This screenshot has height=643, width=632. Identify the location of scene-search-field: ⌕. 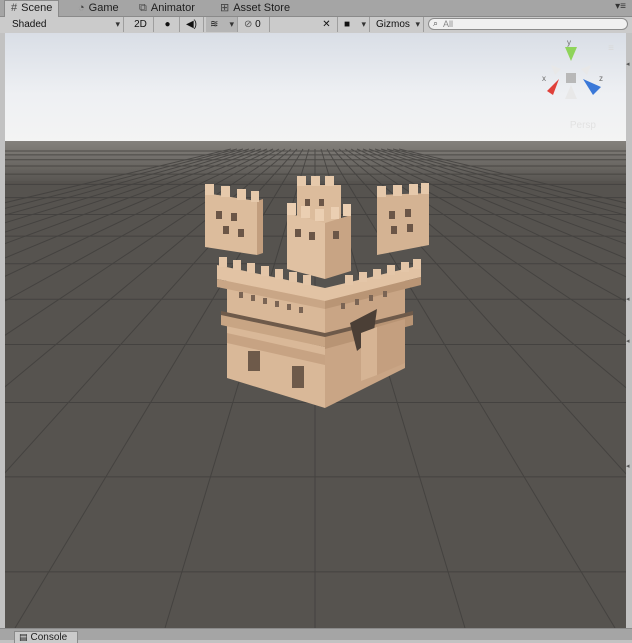
(528, 24).